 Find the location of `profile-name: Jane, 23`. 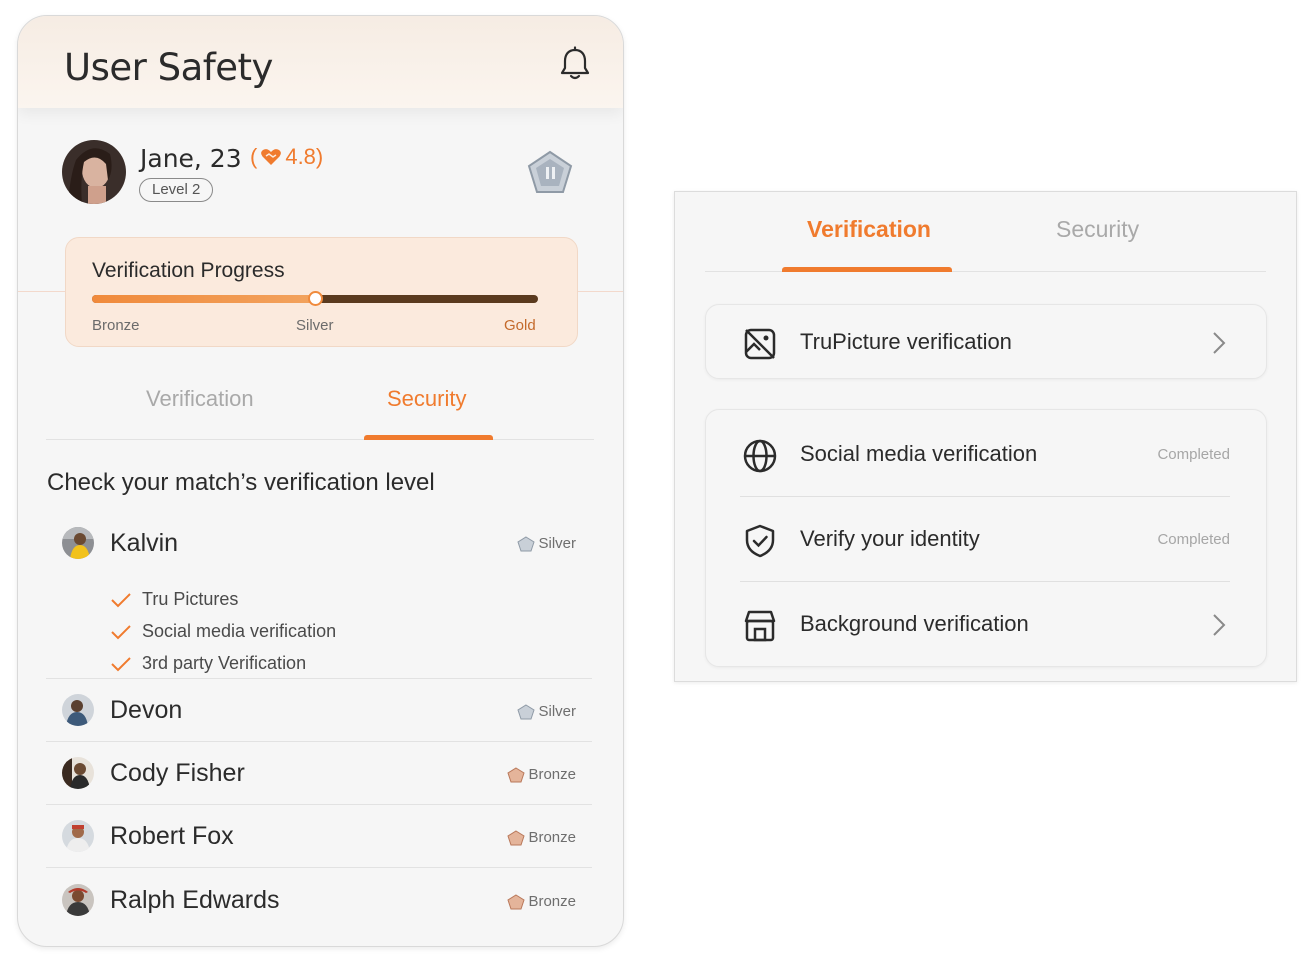

profile-name: Jane, 23 is located at coordinates (191, 158).